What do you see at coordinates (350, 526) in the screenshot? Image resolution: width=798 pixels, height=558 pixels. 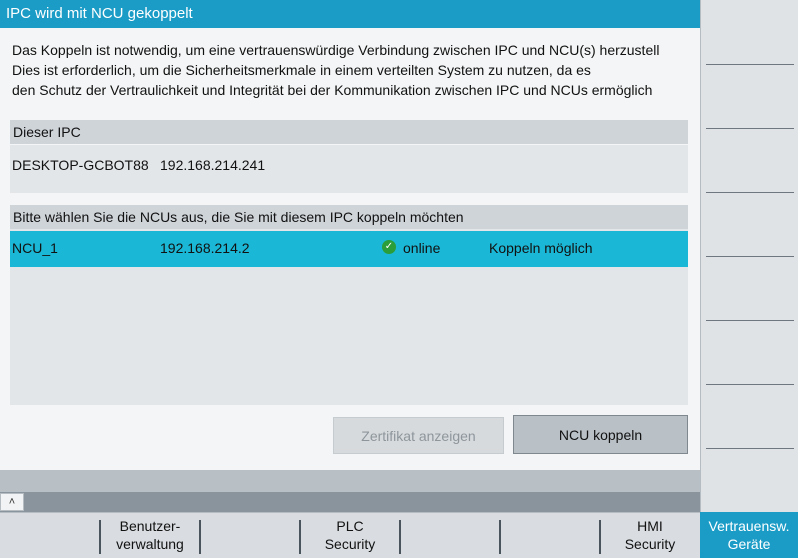 I see `softkey-4-line1: PLC` at bounding box center [350, 526].